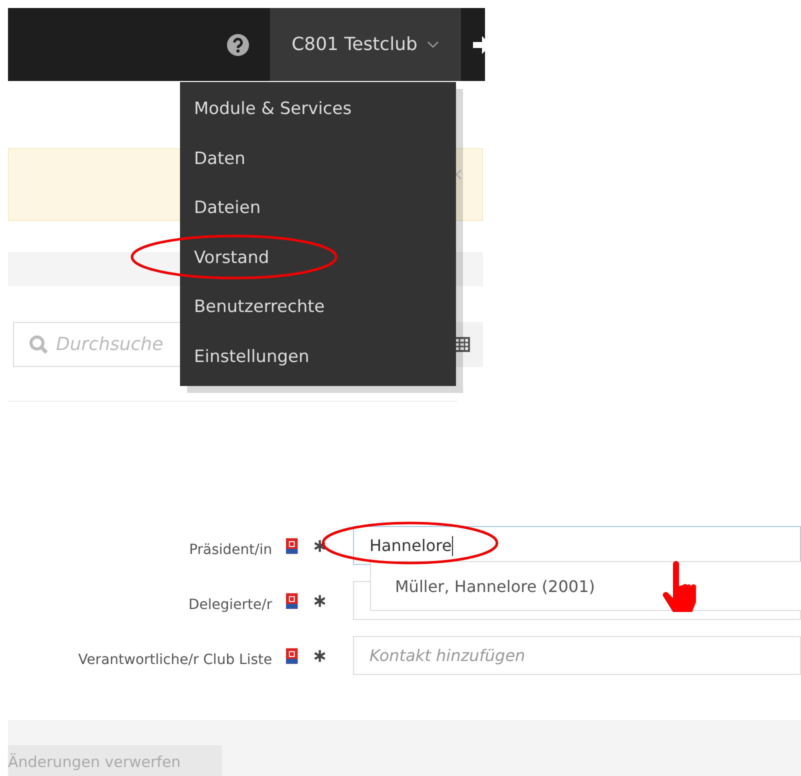 This screenshot has width=801, height=776. I want to click on field-label: Verantwortliche/r Club Liste, so click(174, 659).